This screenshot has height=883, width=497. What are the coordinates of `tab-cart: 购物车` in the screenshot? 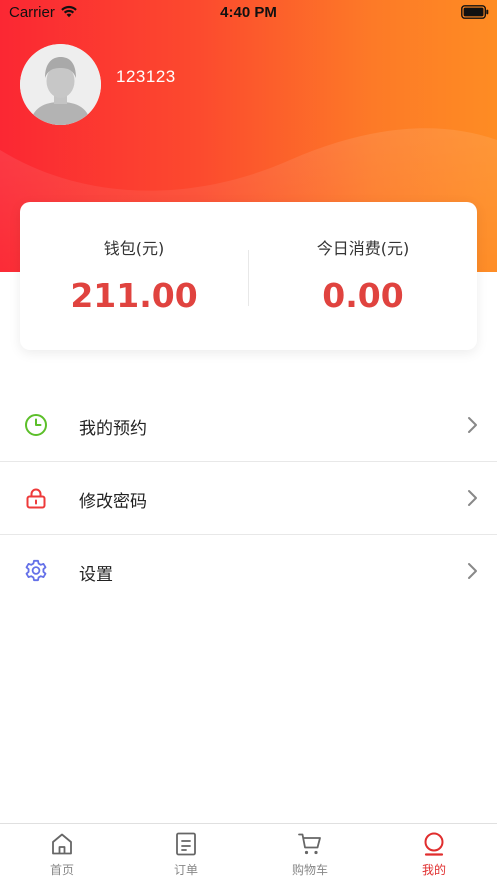 It's located at (310, 853).